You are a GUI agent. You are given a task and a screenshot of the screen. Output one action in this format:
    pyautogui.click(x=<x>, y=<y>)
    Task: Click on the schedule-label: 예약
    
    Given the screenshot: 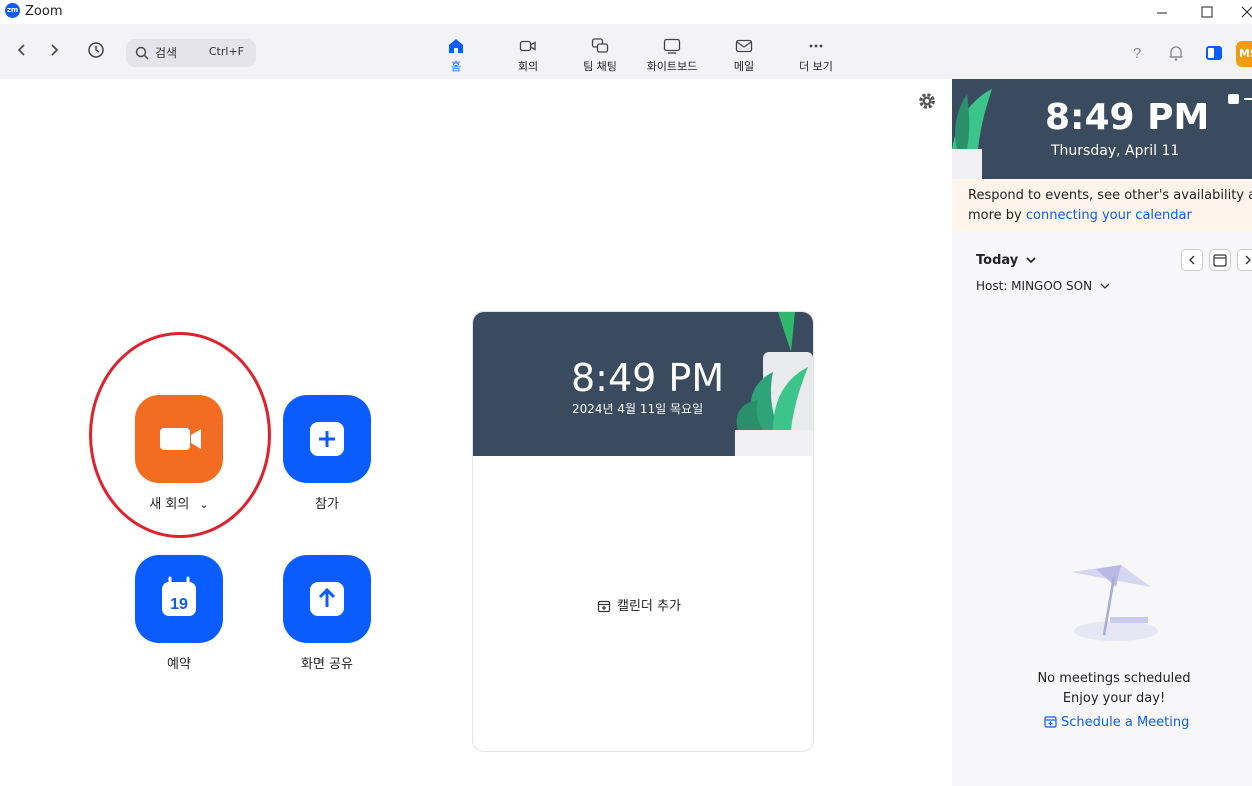 What is the action you would take?
    pyautogui.click(x=179, y=664)
    